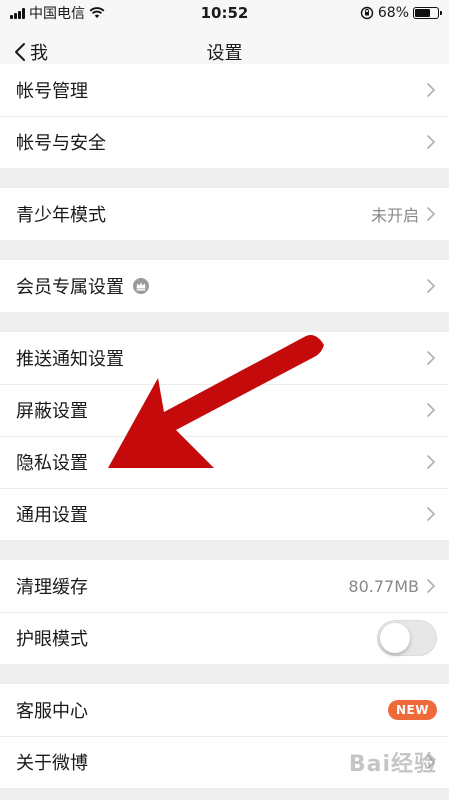  What do you see at coordinates (224, 710) in the screenshot?
I see `settings-row: 客服中心 NEW` at bounding box center [224, 710].